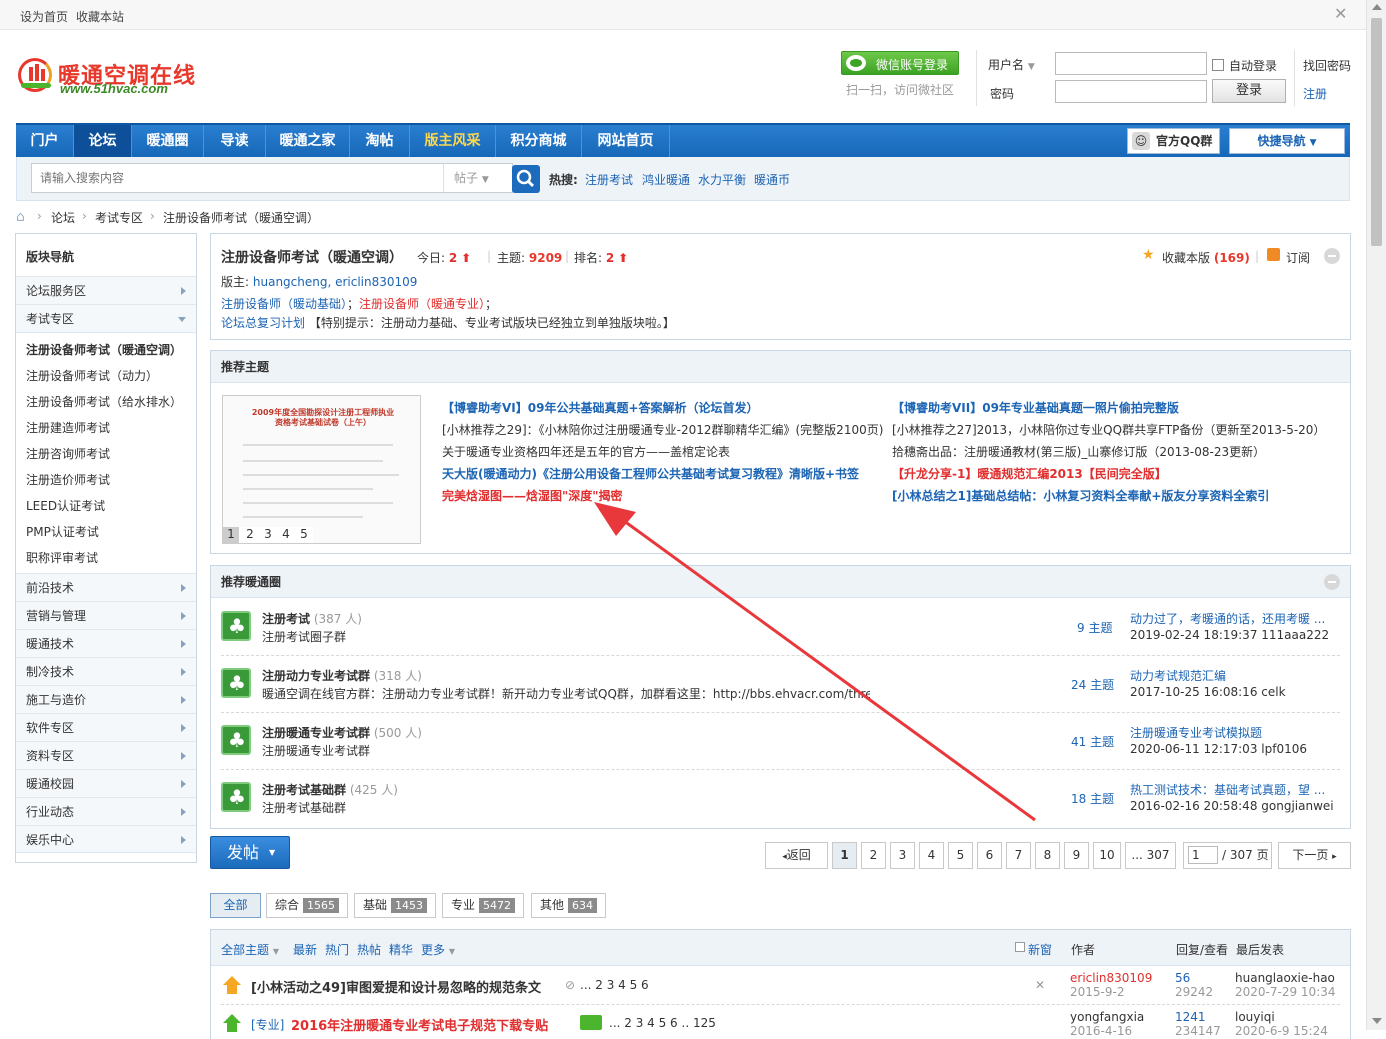 This screenshot has height=1039, width=1386. What do you see at coordinates (100, 16) in the screenshot?
I see `bookmark-link: 收藏本站` at bounding box center [100, 16].